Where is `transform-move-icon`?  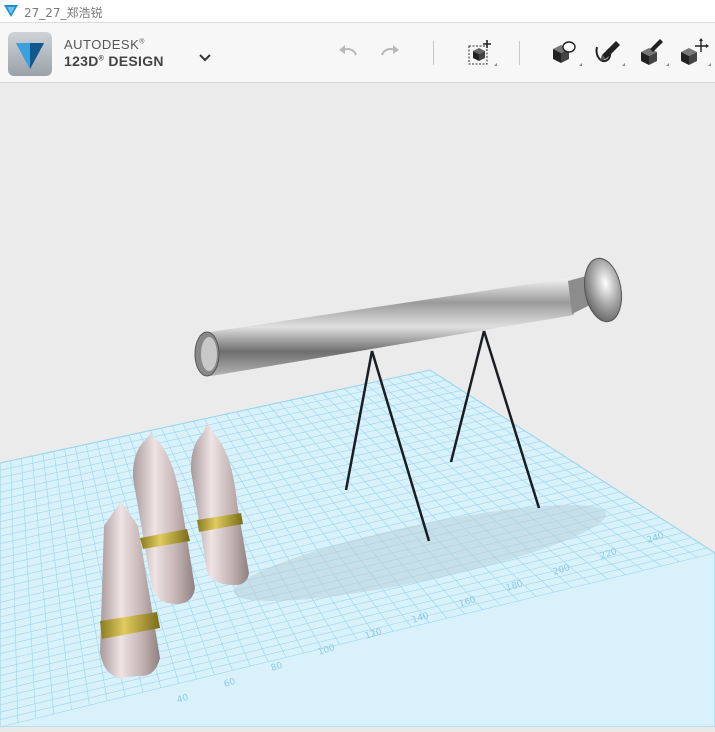
transform-move-icon is located at coordinates (695, 53).